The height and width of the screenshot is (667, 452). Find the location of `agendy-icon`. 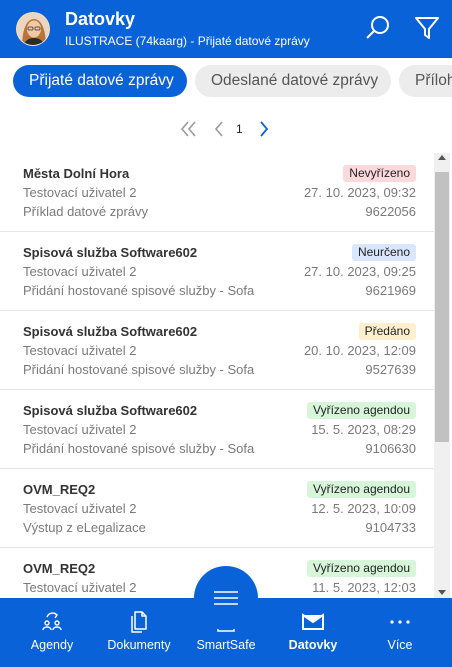

agendy-icon is located at coordinates (52, 622).